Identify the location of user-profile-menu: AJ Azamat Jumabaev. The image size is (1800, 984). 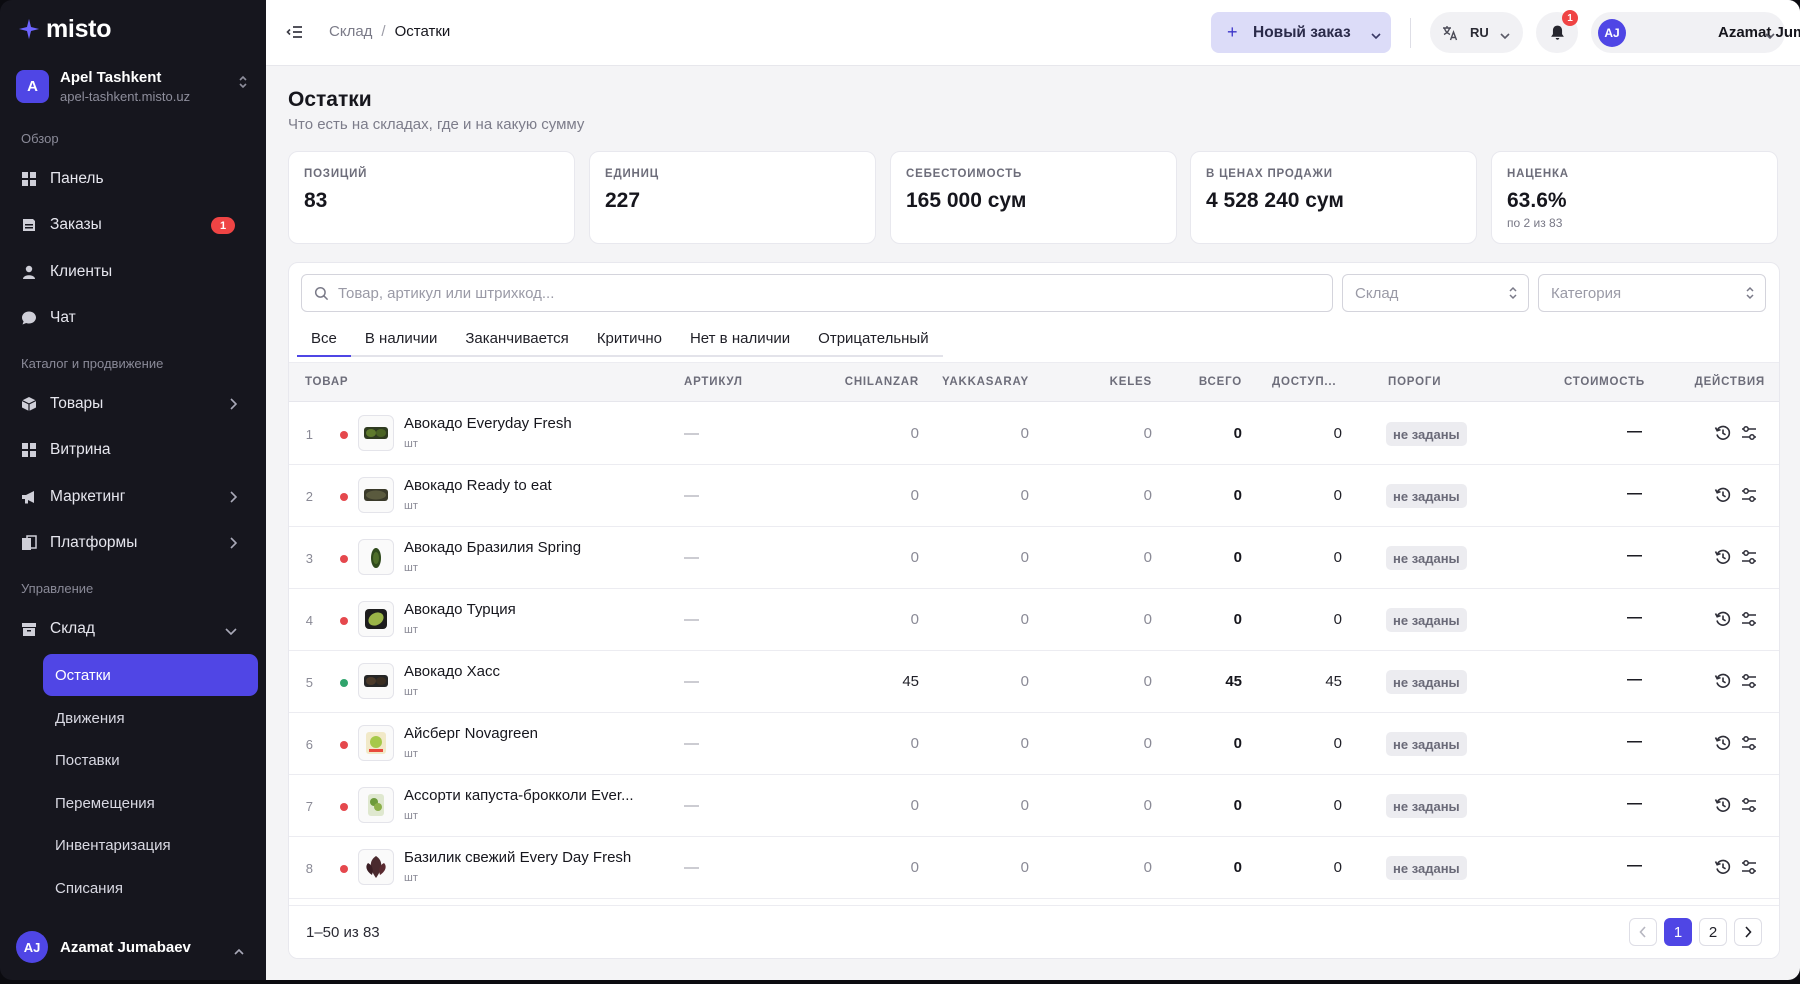
(1695, 32).